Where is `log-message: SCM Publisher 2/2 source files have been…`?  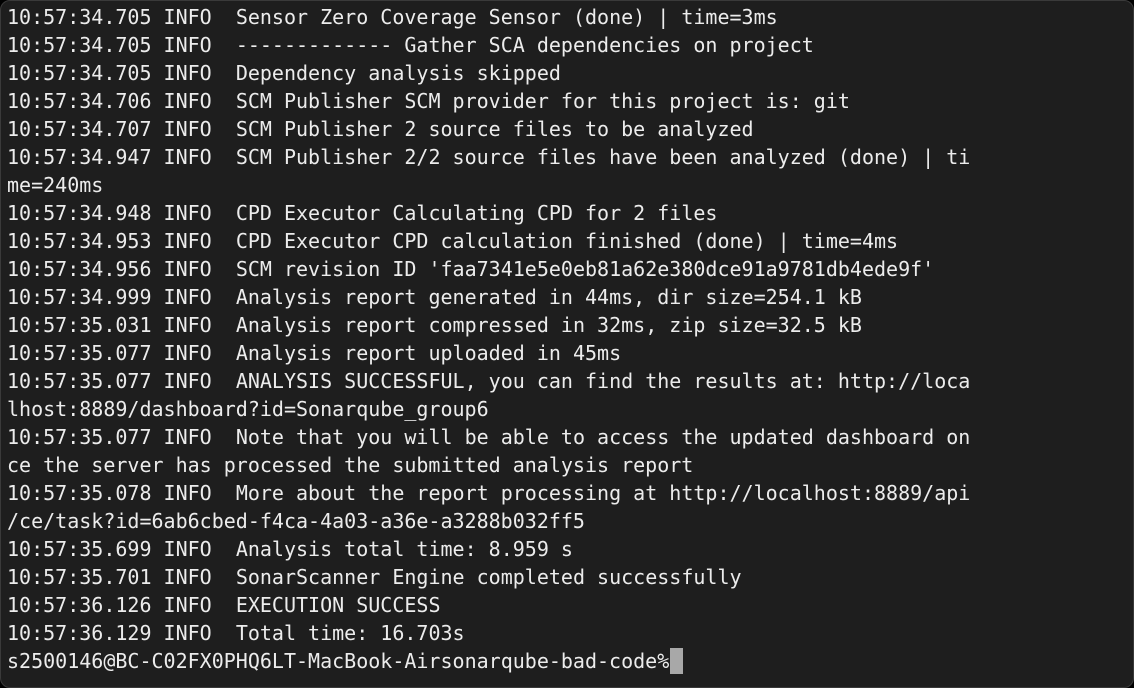
log-message: SCM Publisher 2/2 source files have been… is located at coordinates (603, 157).